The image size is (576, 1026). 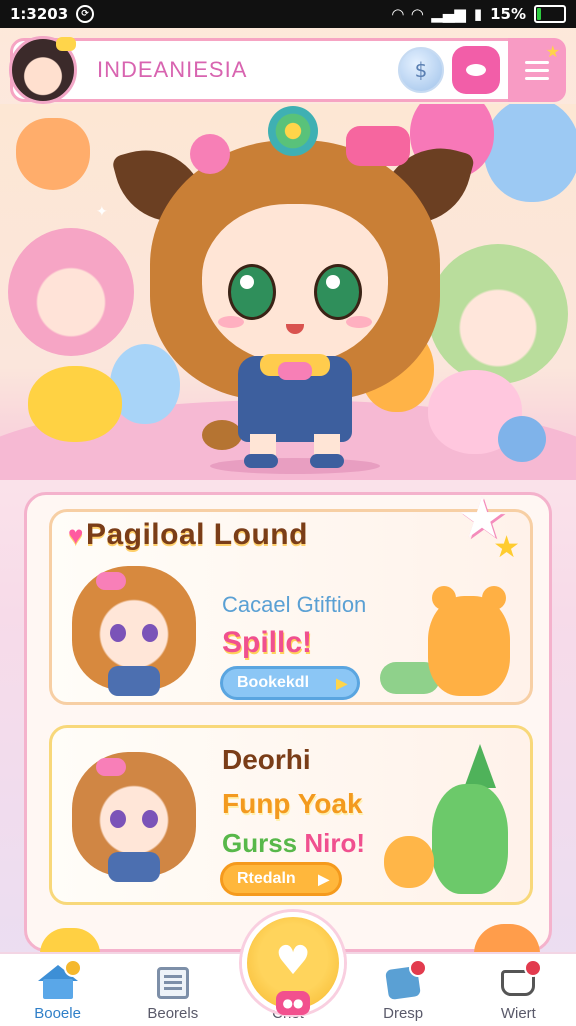 I want to click on nav-label: Booele, so click(x=57, y=1013).